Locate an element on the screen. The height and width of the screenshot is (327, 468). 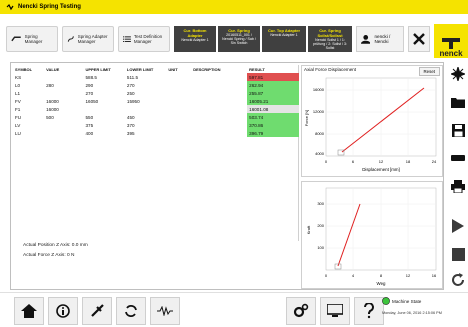
settings-button is located at coordinates (301, 311).